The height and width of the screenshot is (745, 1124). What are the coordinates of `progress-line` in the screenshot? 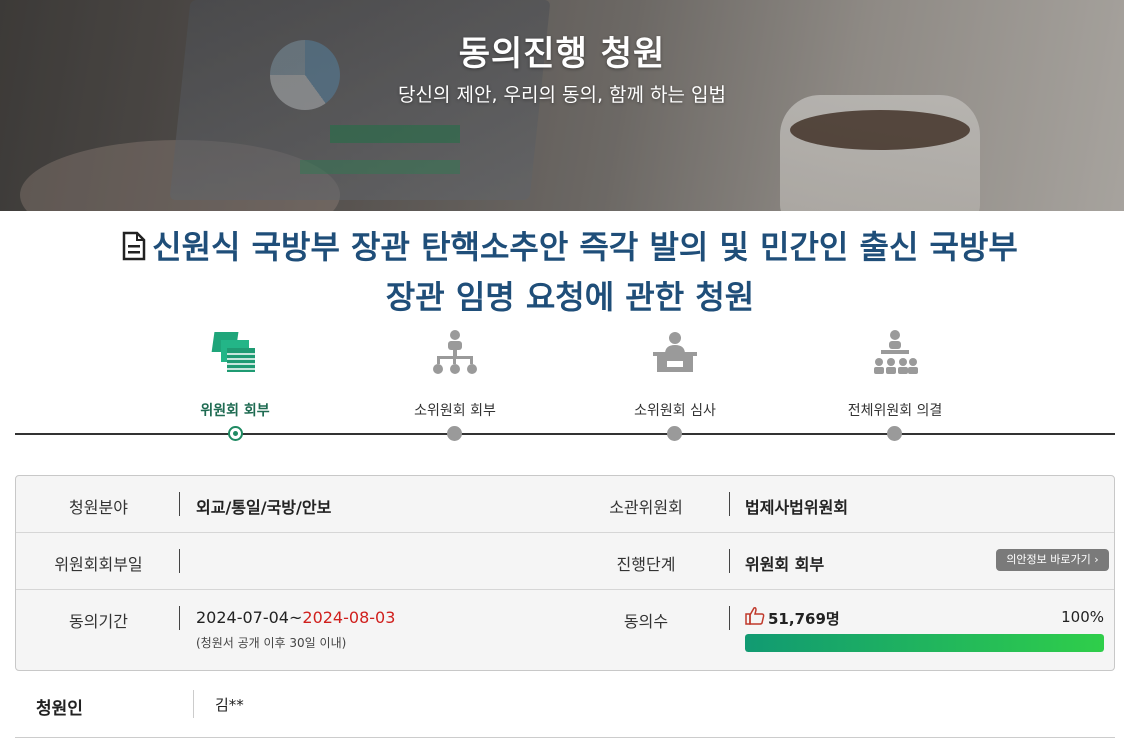 It's located at (565, 434).